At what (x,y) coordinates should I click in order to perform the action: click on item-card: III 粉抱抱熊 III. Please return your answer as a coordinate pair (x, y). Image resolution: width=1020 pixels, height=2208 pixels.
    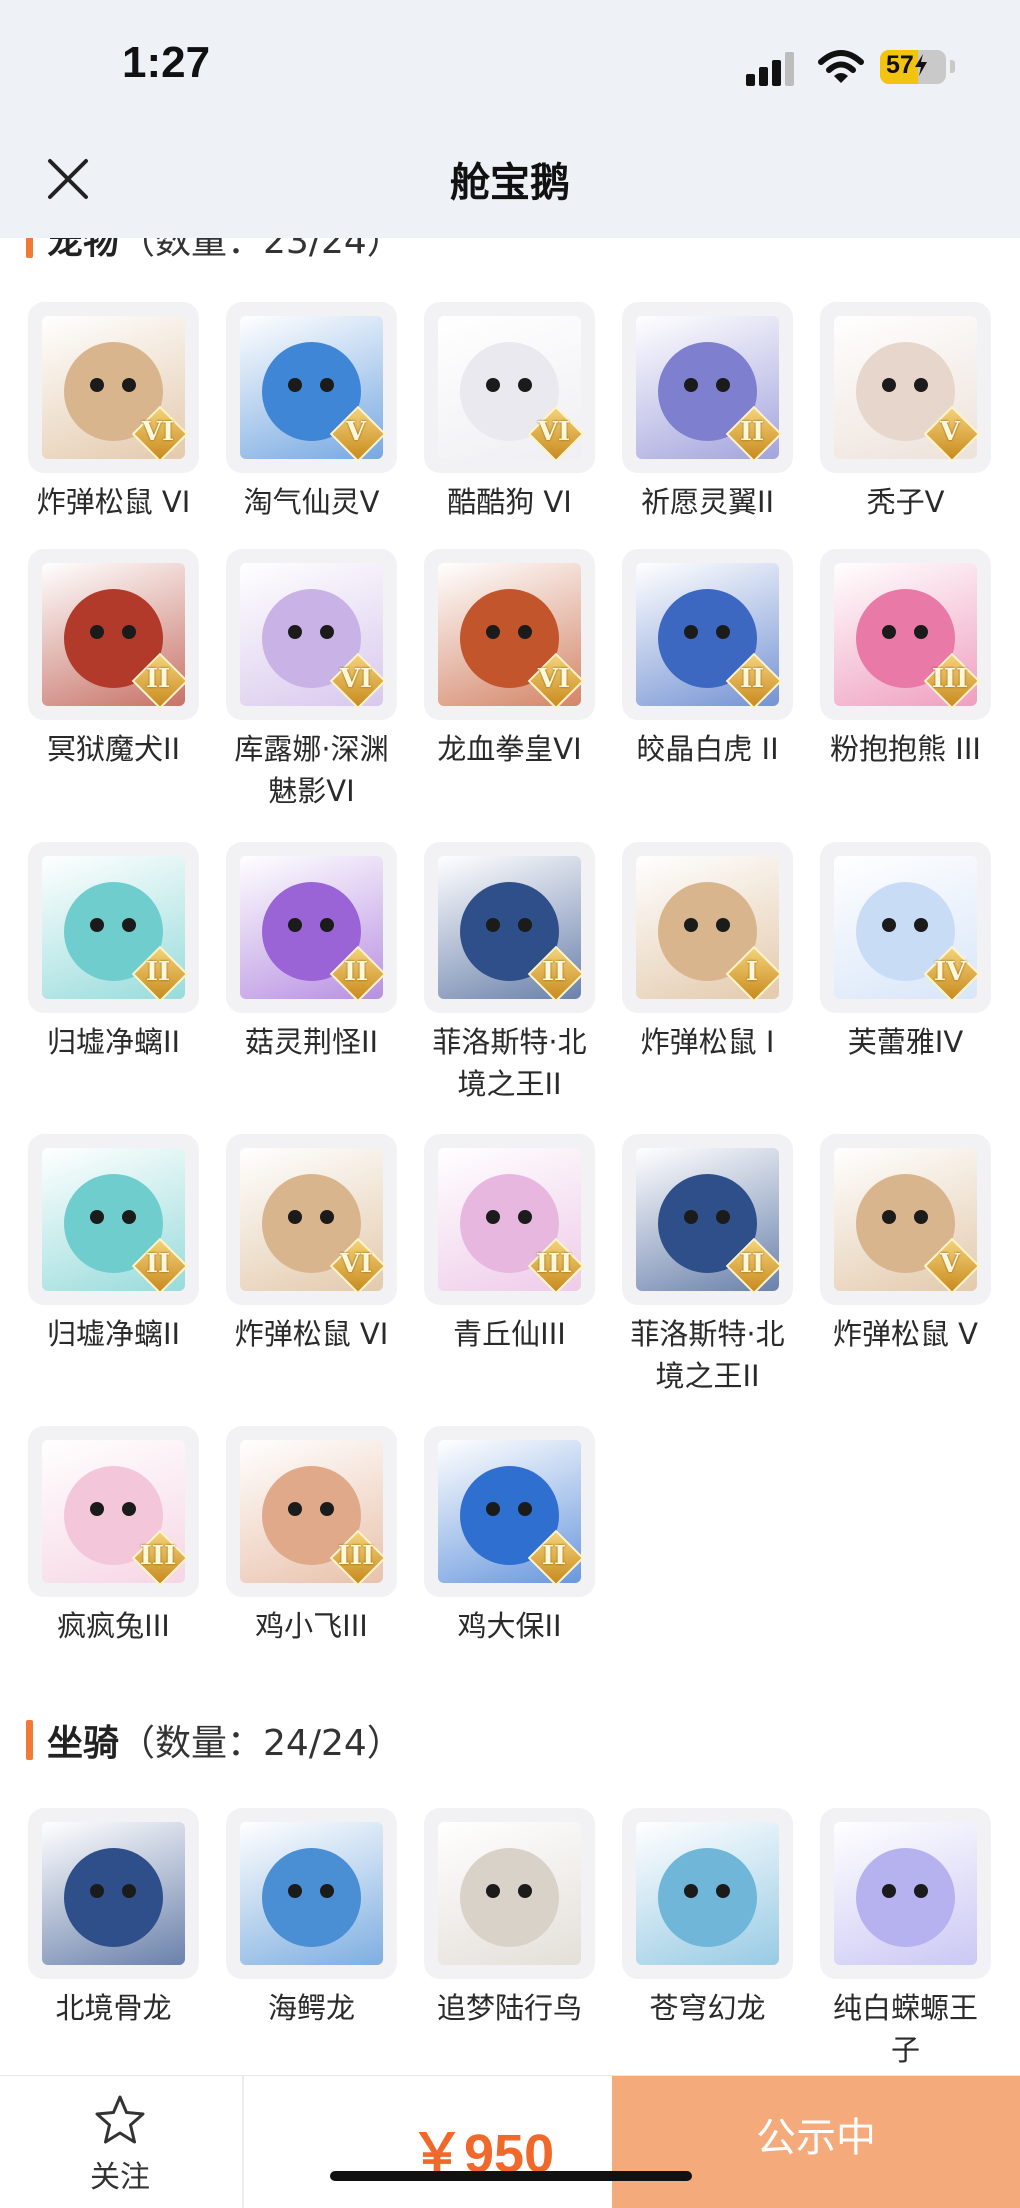
    Looking at the image, I should click on (905, 659).